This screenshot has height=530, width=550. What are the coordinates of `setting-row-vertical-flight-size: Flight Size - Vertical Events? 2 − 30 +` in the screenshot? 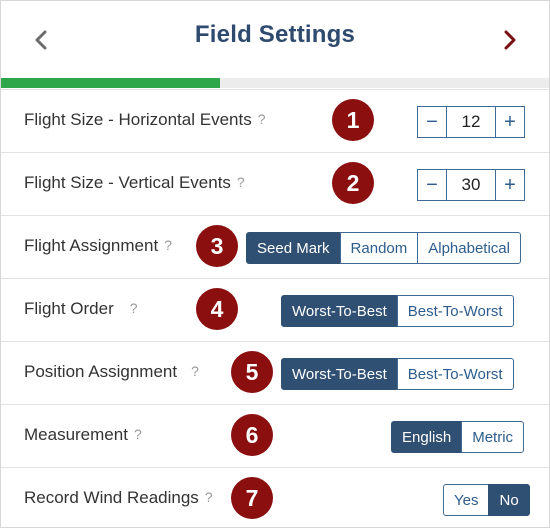 It's located at (275, 183).